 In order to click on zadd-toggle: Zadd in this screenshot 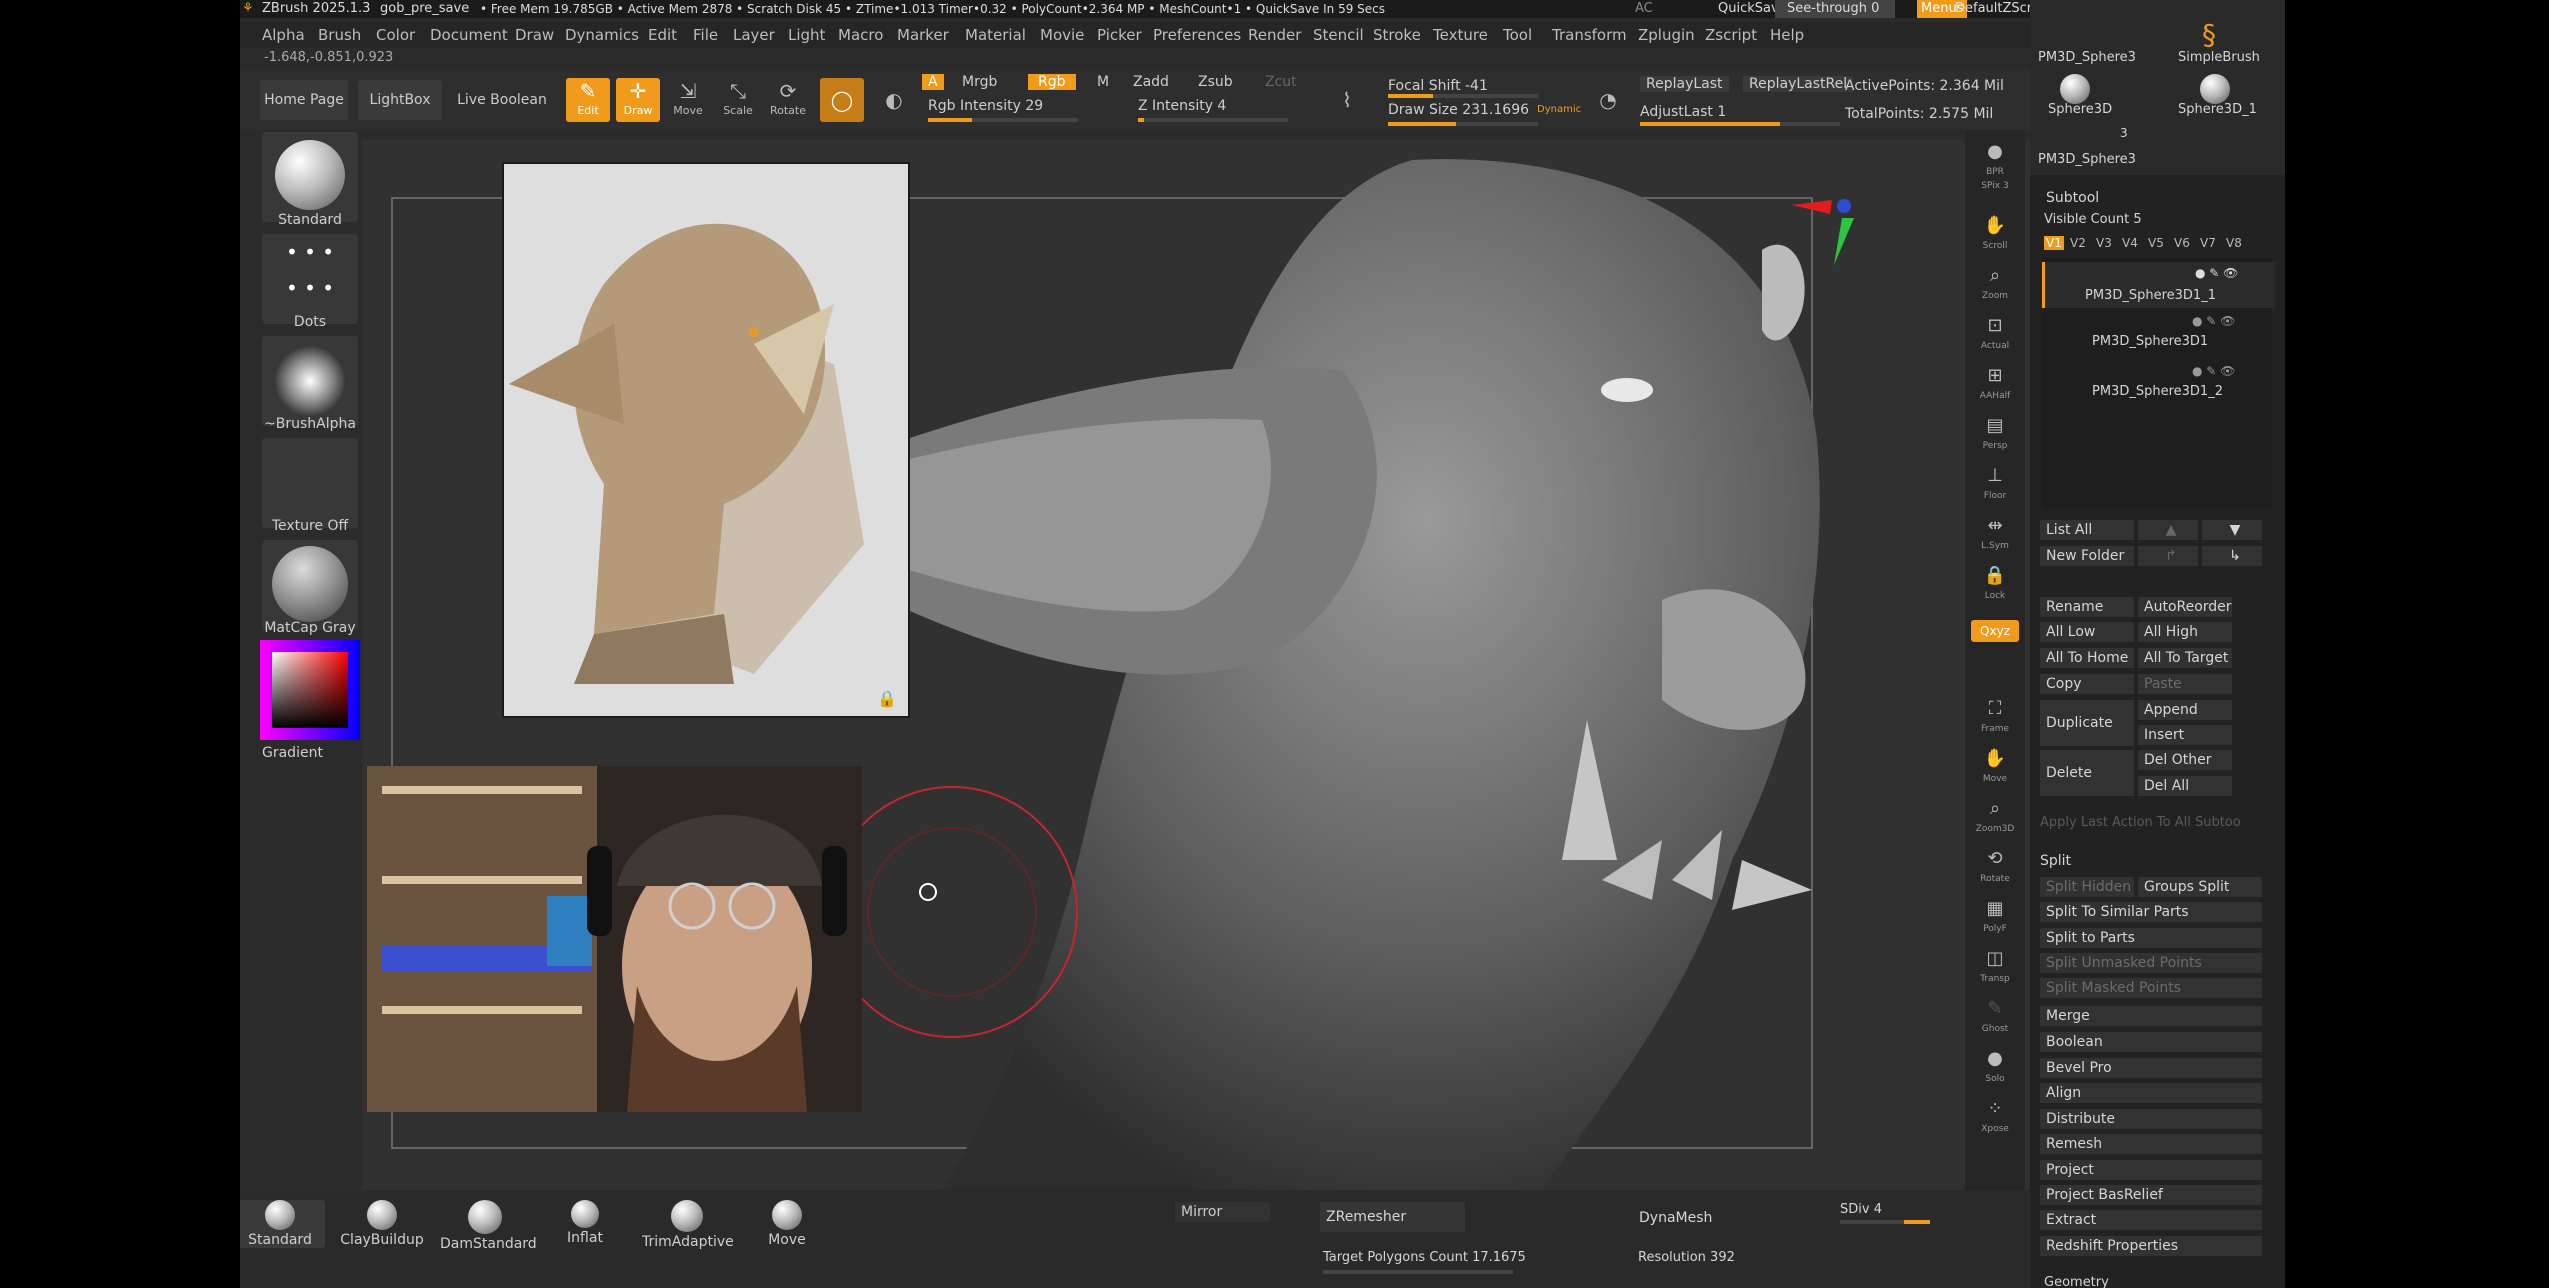, I will do `click(1151, 82)`.